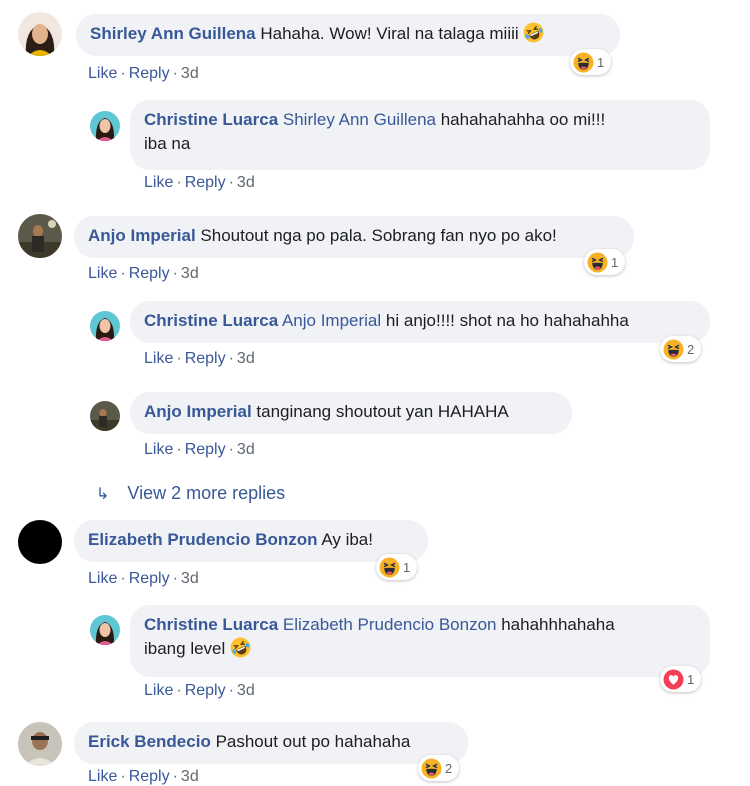 The width and height of the screenshot is (750, 786). What do you see at coordinates (103, 494) in the screenshot?
I see `reply-arrow-icon: ↳` at bounding box center [103, 494].